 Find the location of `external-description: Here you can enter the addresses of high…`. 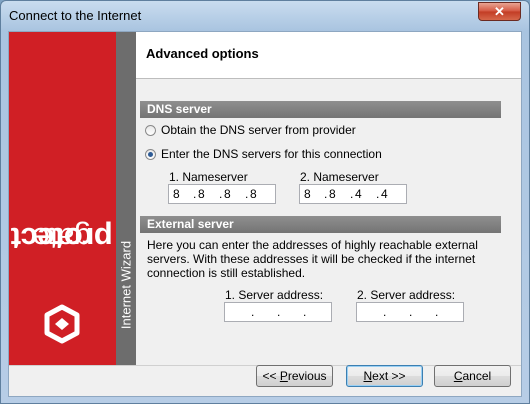

external-description: Here you can enter the addresses of high… is located at coordinates (312, 259).